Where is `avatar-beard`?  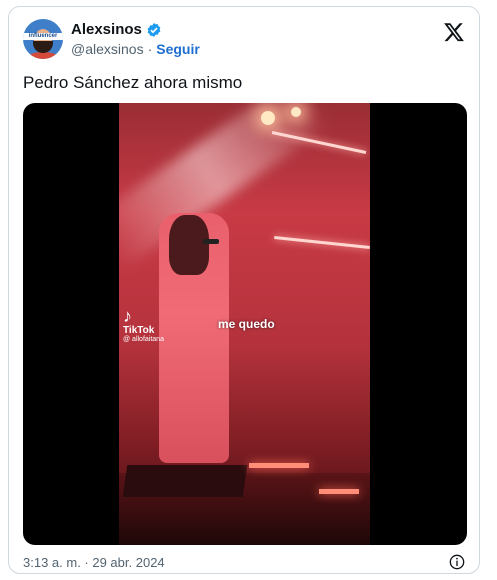
avatar-beard is located at coordinates (43, 47).